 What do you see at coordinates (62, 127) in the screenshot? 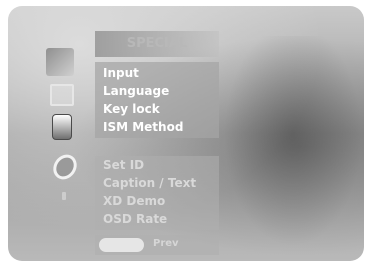
I see `special-icon` at bounding box center [62, 127].